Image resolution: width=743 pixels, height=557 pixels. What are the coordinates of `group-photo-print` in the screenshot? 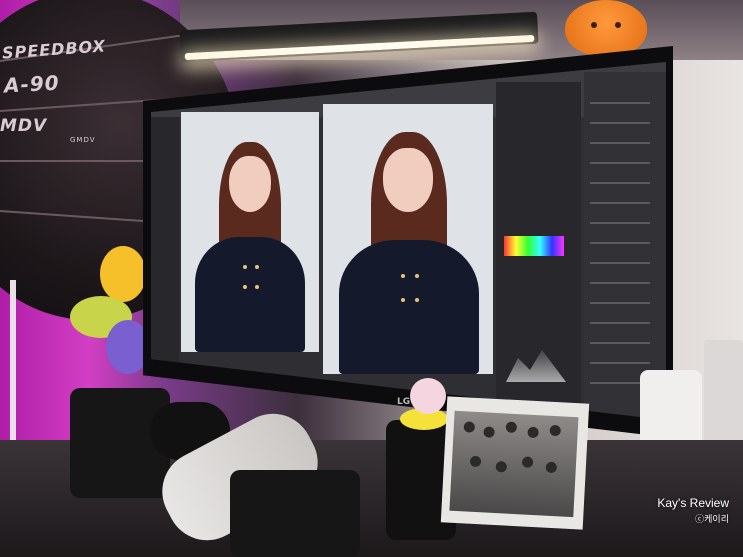 It's located at (515, 463).